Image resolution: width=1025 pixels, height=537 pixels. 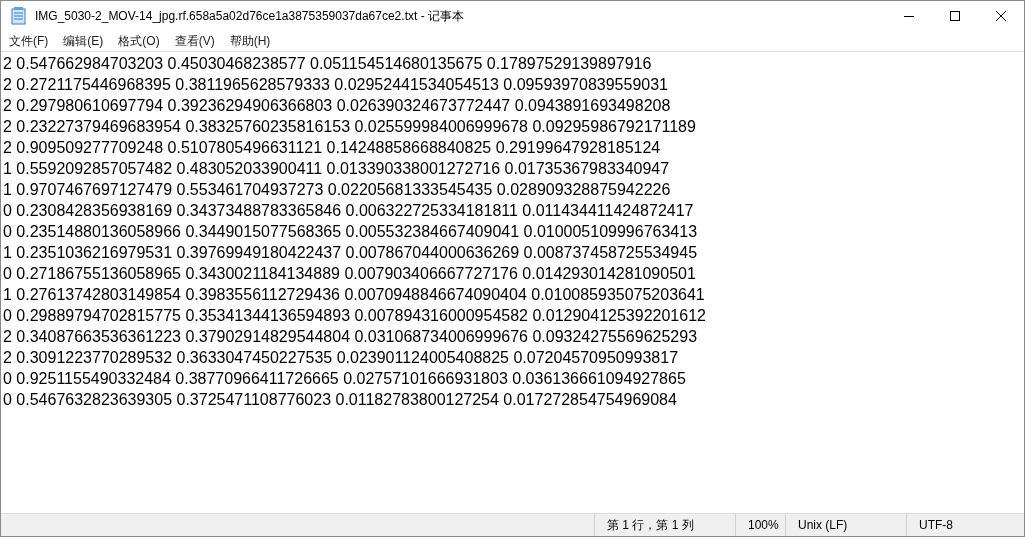 I want to click on text-line: 1 0.5592092857057482 0.483052033900411 0.013390338001272716 0.01735367983340947, so click(x=337, y=169).